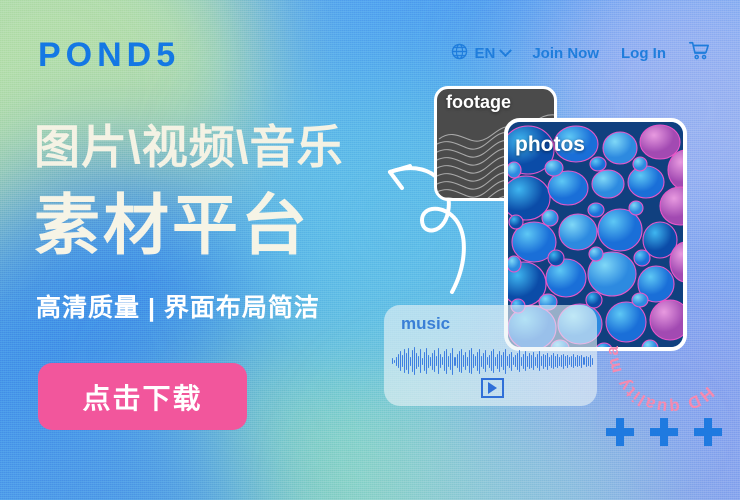 Image resolution: width=740 pixels, height=500 pixels. I want to click on log-in-link: Log In, so click(643, 53).